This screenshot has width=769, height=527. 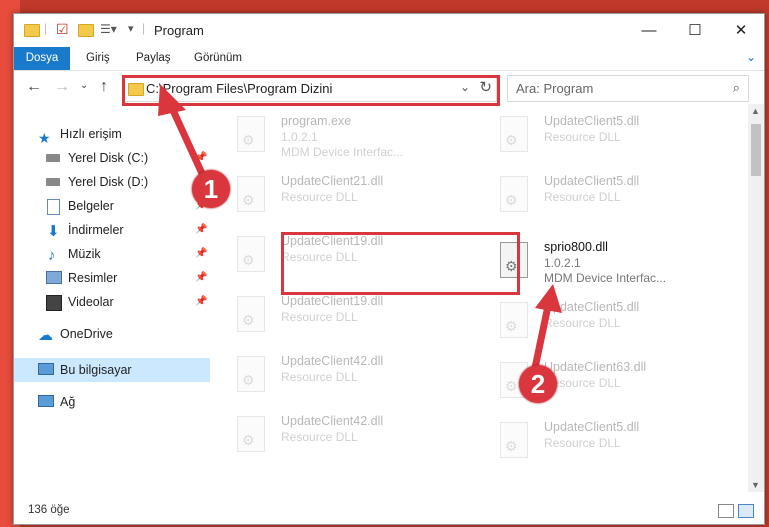 What do you see at coordinates (649, 30) in the screenshot?
I see `minimize-button: —` at bounding box center [649, 30].